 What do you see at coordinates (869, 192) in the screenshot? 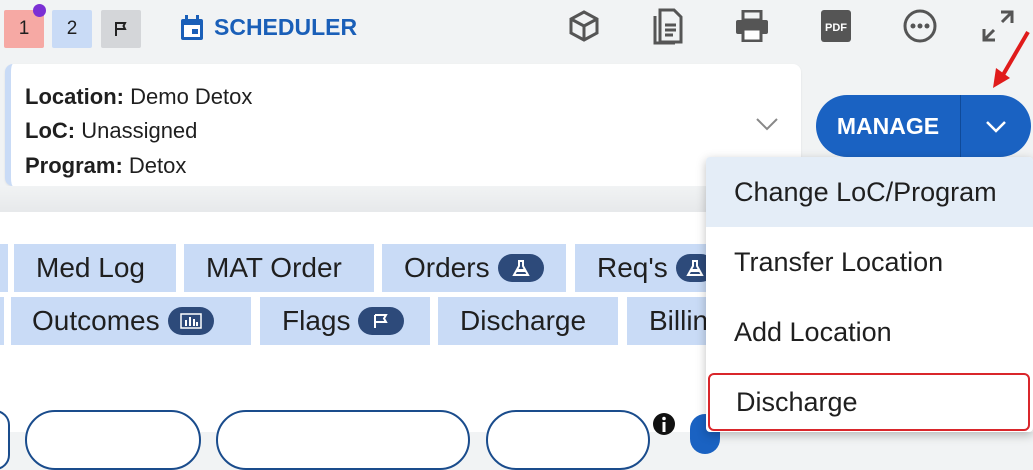
I see `menu-item-change-loc-program: Change LoC/Program` at bounding box center [869, 192].